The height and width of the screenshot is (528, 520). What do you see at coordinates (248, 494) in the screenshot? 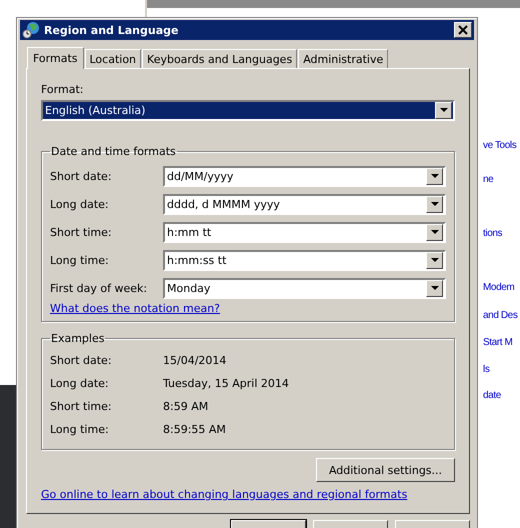
I see `online-help-link: Go online to learn about changing languages and regional formats` at bounding box center [248, 494].